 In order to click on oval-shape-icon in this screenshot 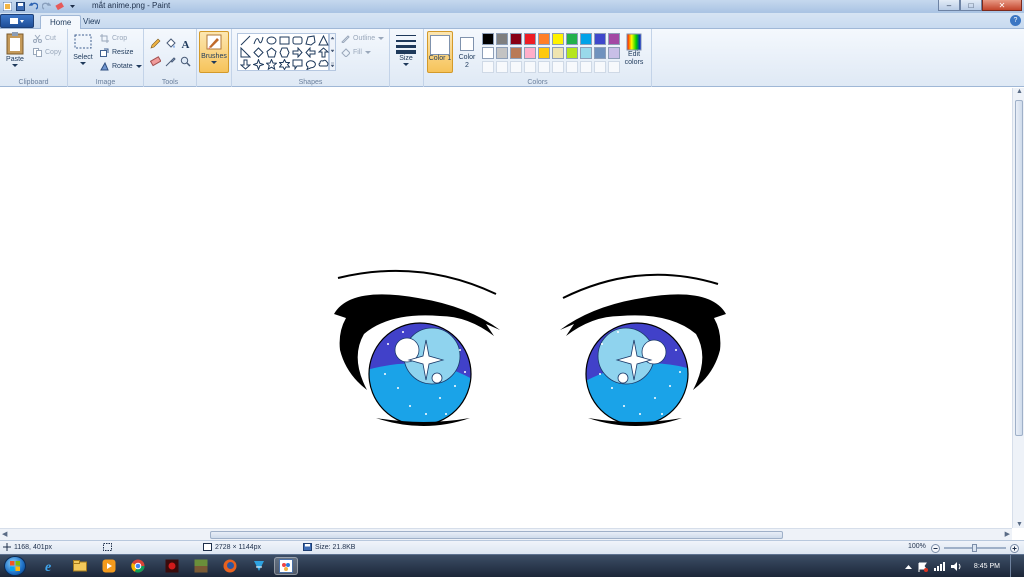, I will do `click(271, 40)`.